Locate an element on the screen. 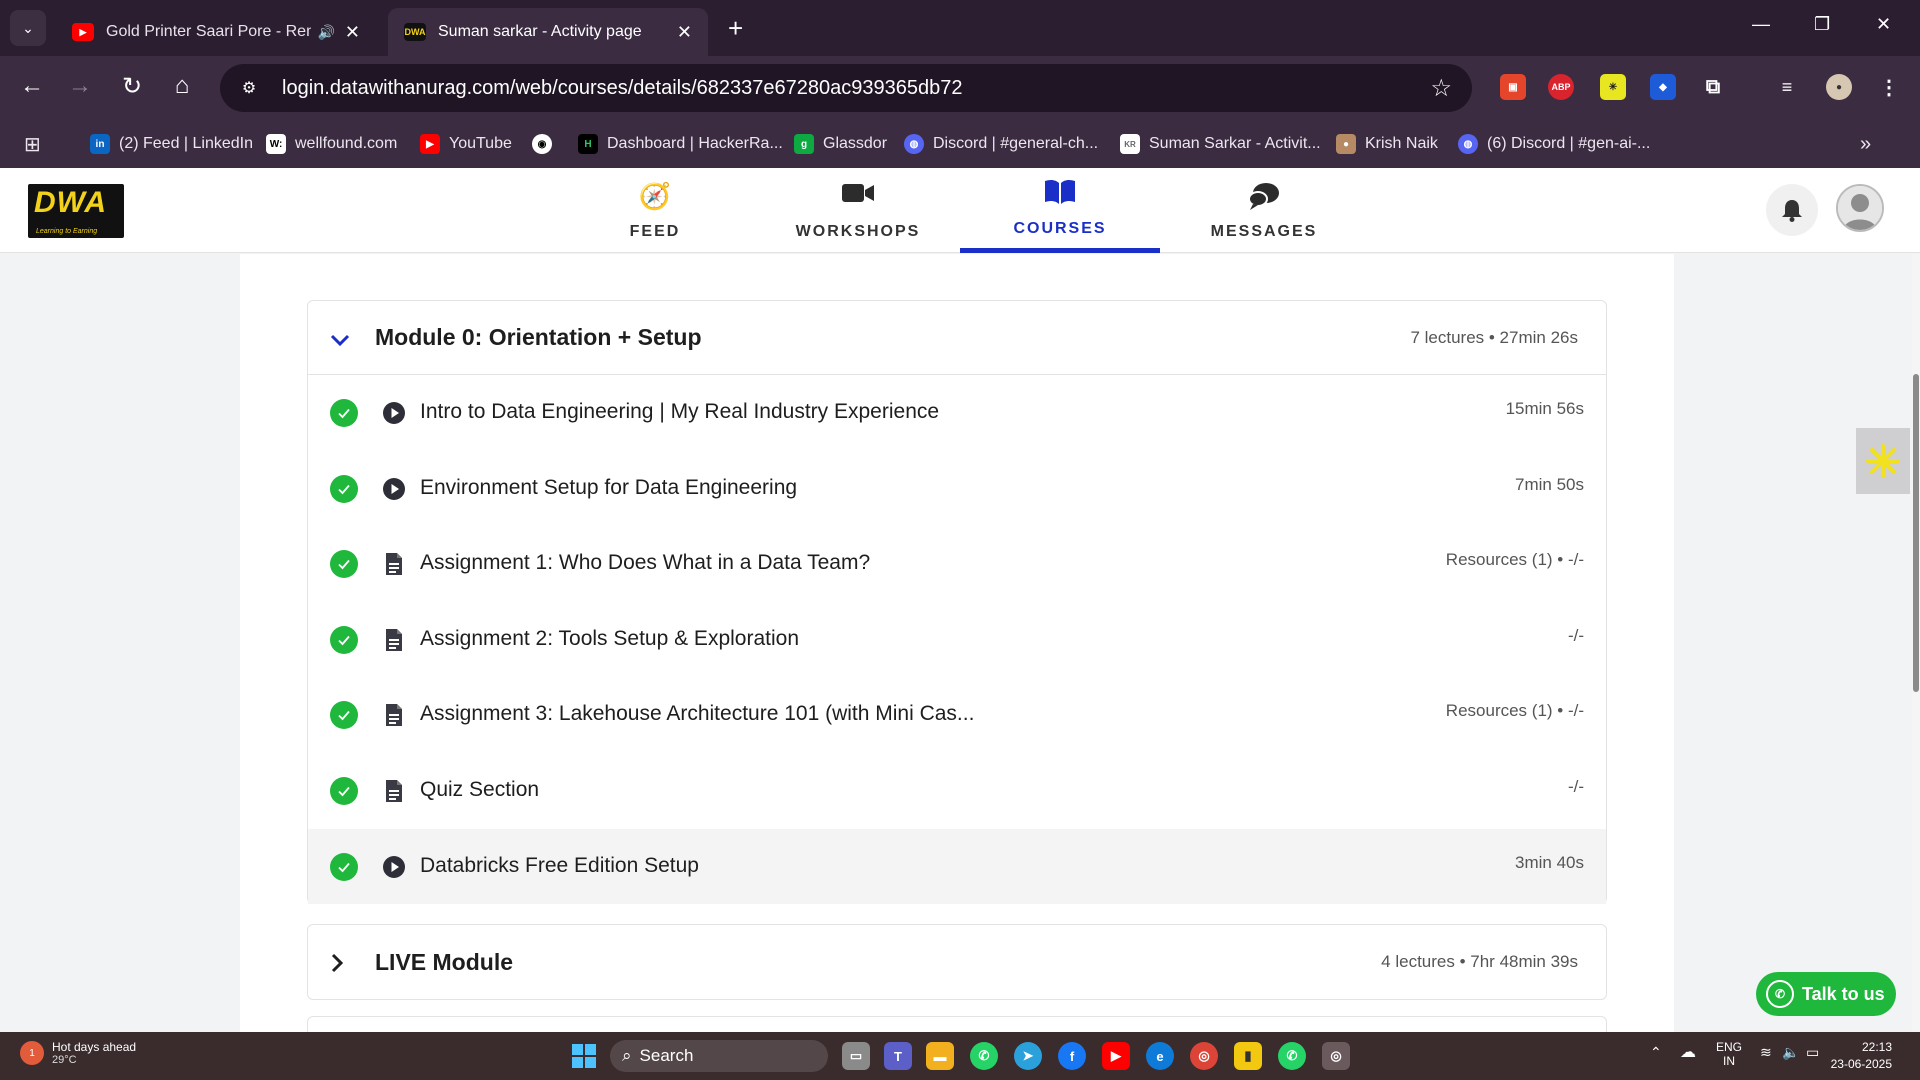  forward-icon: → is located at coordinates (80, 86).